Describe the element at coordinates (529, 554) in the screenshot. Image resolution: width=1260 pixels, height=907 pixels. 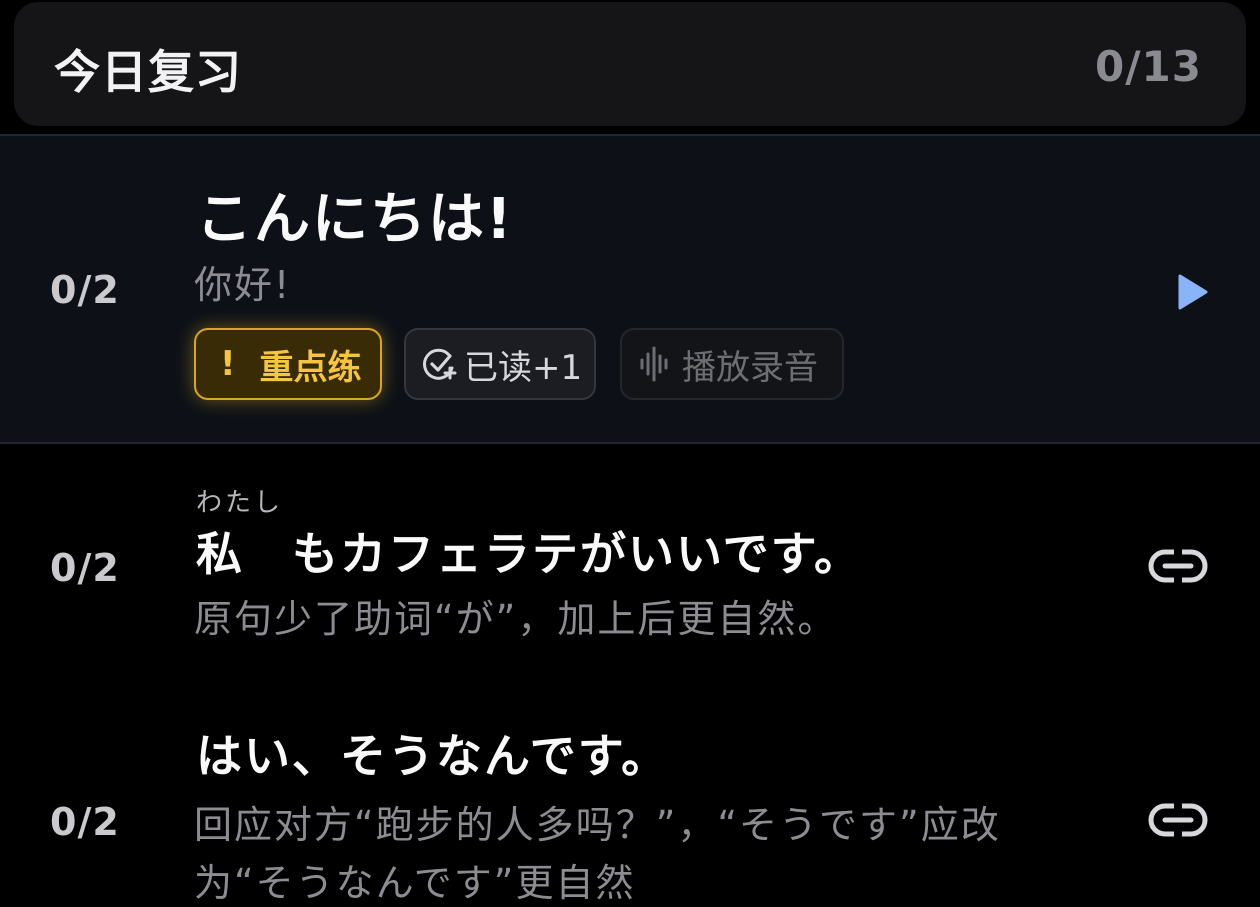
I see `japanese-sentence: 私 もカフェラテがいいです。` at that location.